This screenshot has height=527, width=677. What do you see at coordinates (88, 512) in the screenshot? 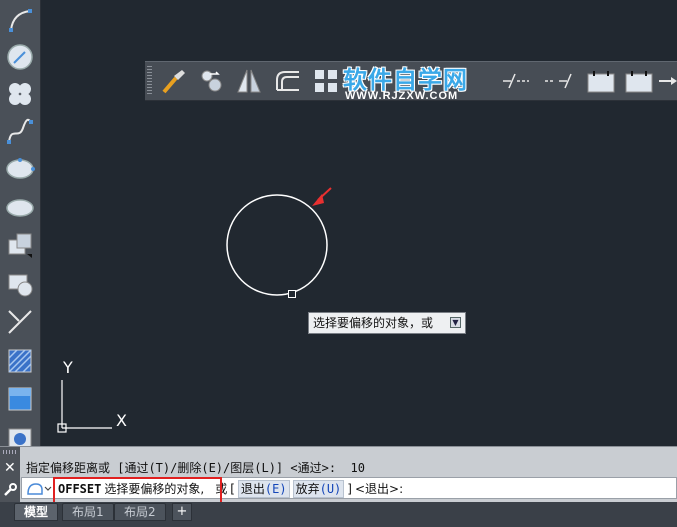
I see `tab-layout1: 布局1` at bounding box center [88, 512].